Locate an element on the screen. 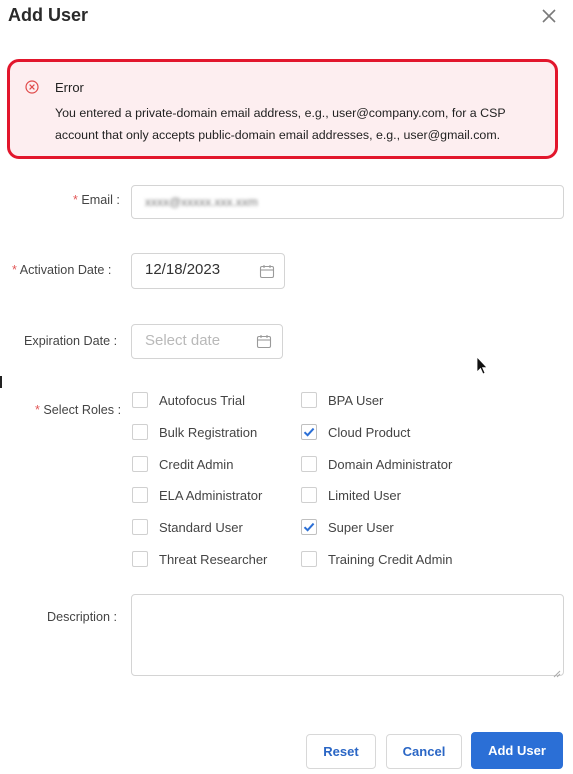  email-label: * Email : is located at coordinates (96, 200).